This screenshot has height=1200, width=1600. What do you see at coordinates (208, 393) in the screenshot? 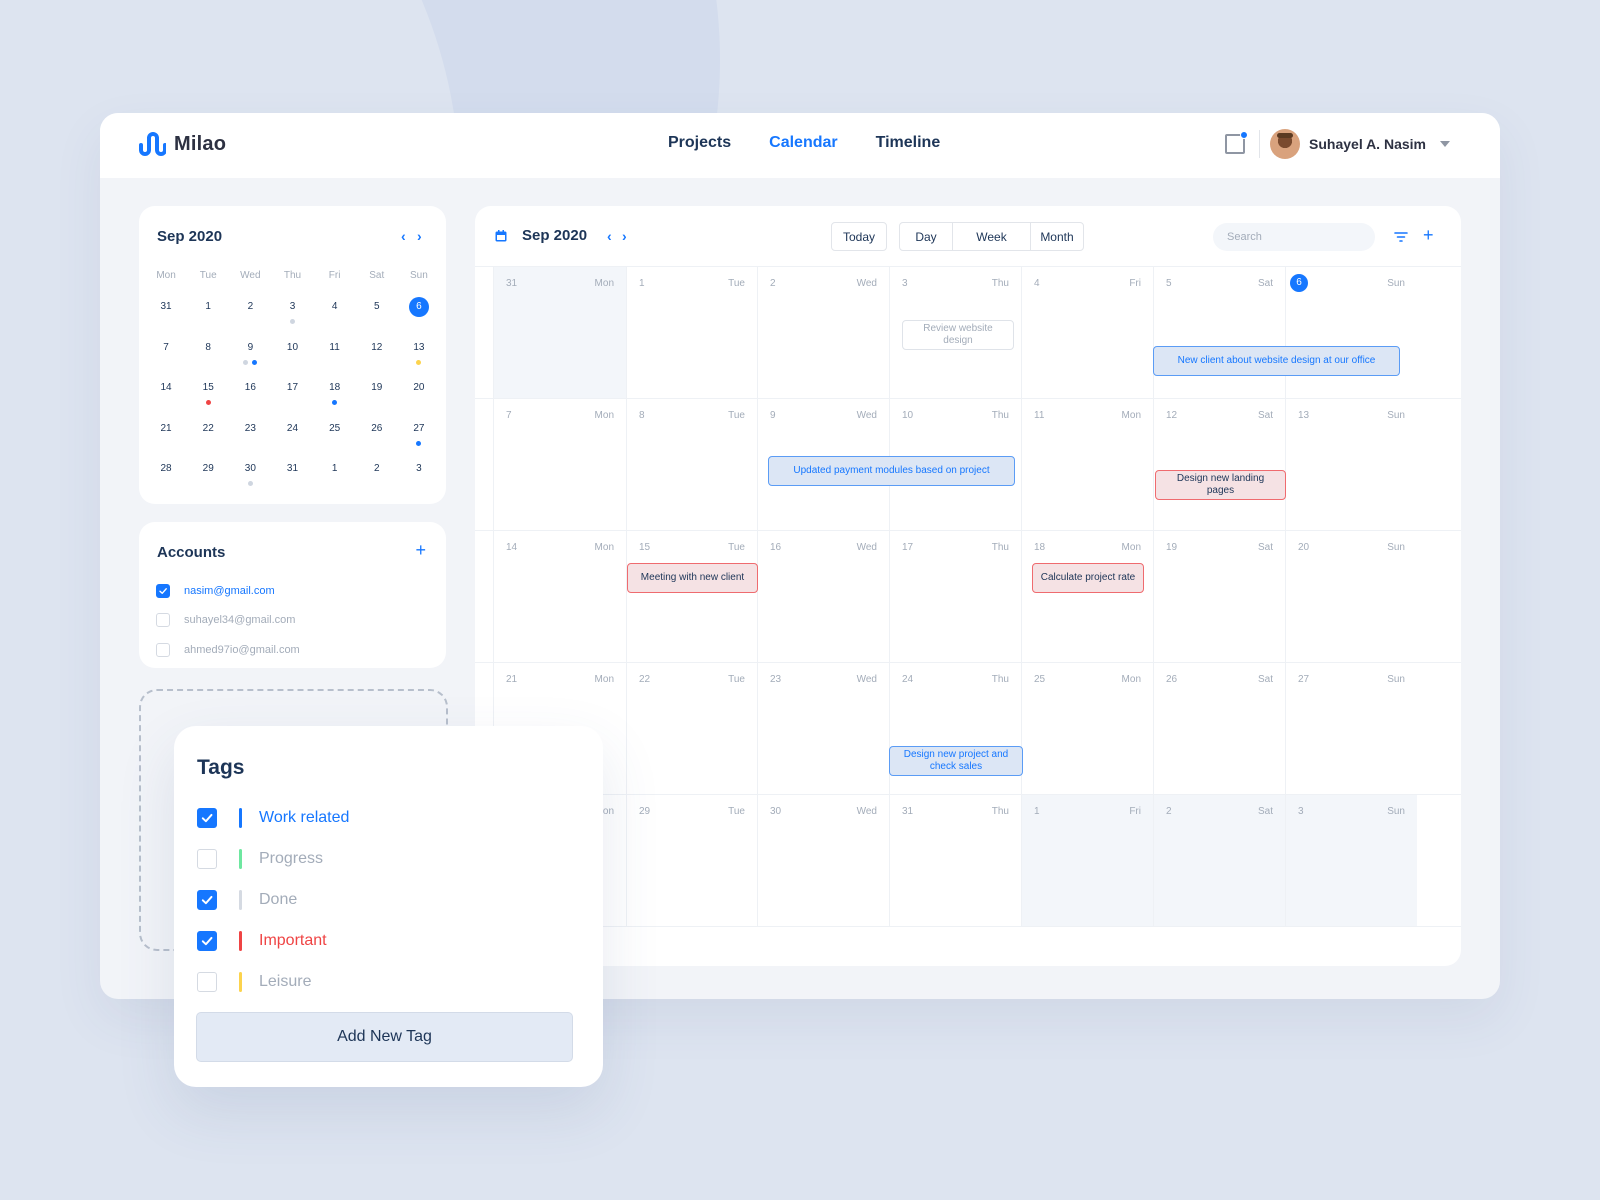
I see `mini-day: 15` at bounding box center [208, 393].